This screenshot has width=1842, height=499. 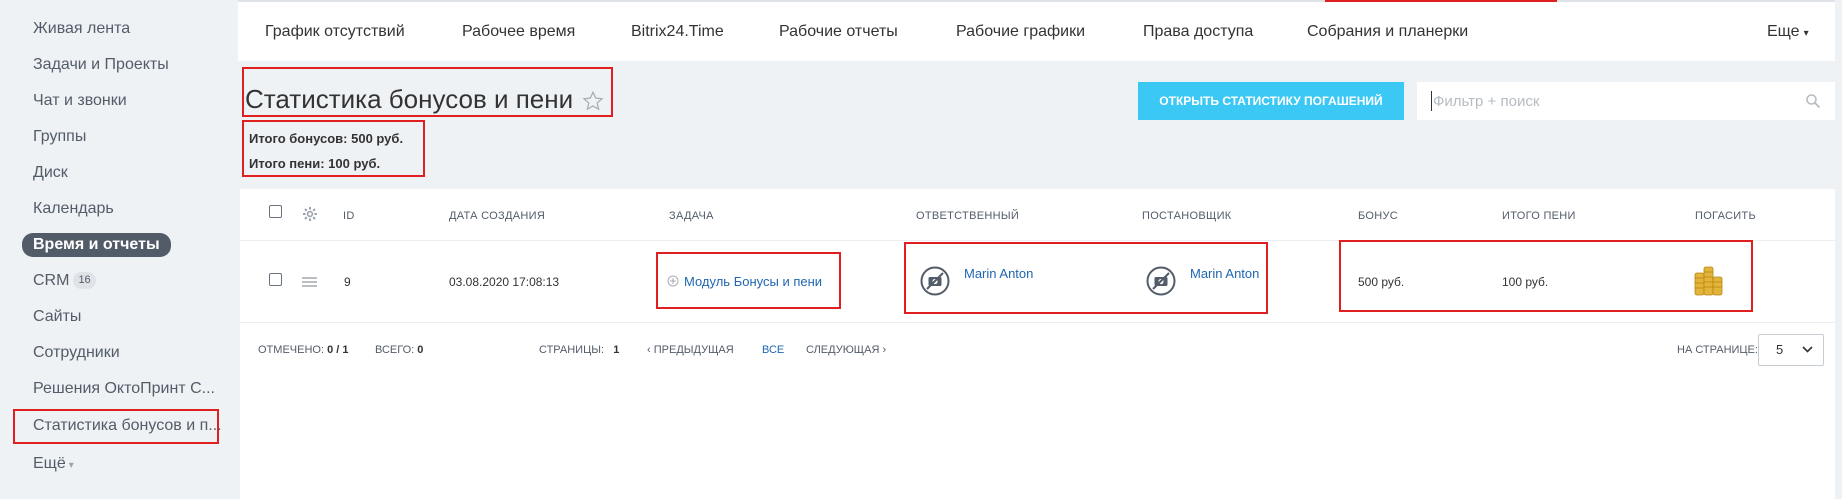 What do you see at coordinates (335, 32) in the screenshot?
I see `tab-absence-chart: График отсутствий` at bounding box center [335, 32].